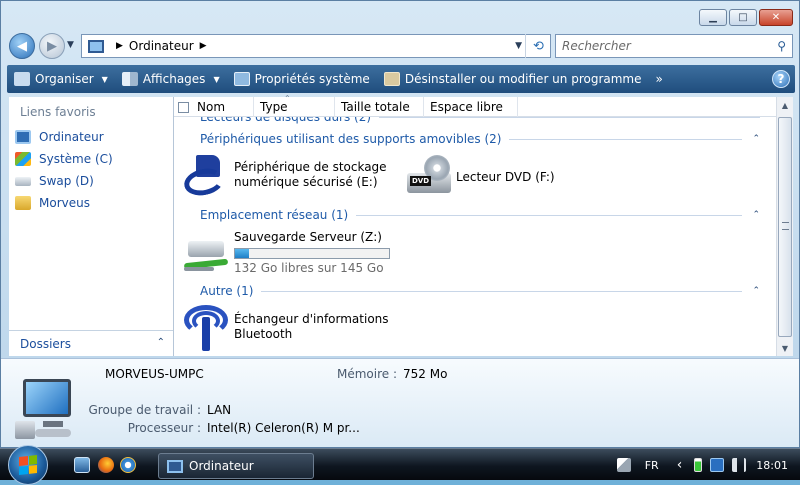  I want to click on folders-label: Dossiers, so click(45, 343).